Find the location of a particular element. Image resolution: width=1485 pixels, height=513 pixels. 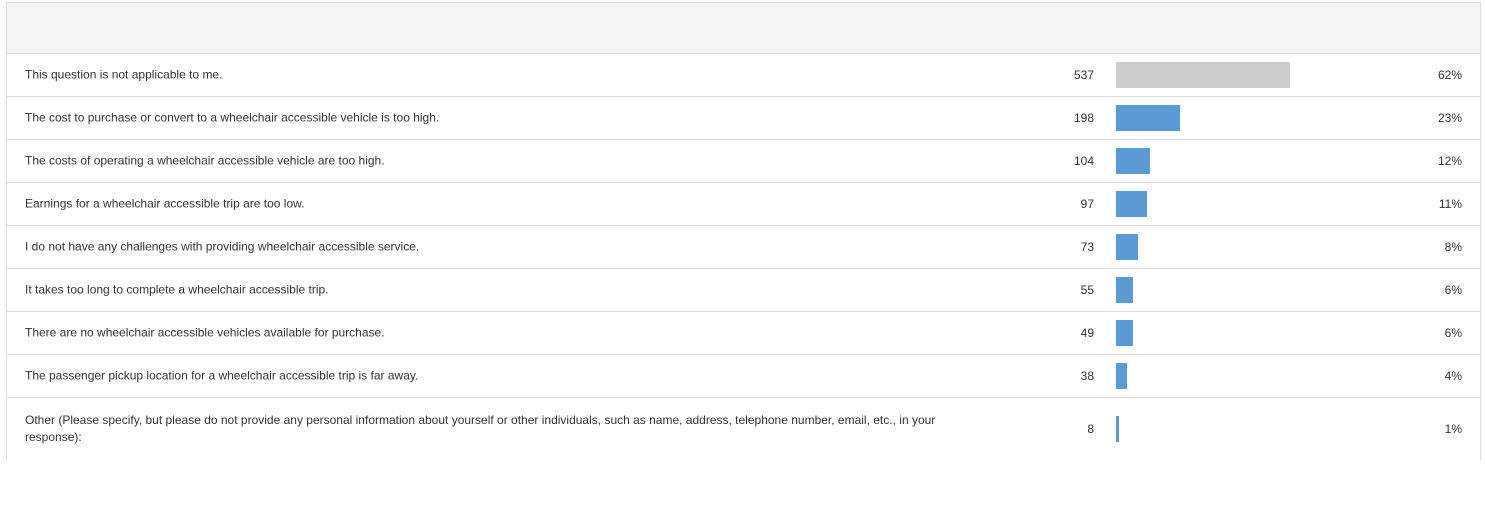

response-count: 73 is located at coordinates (1087, 247).